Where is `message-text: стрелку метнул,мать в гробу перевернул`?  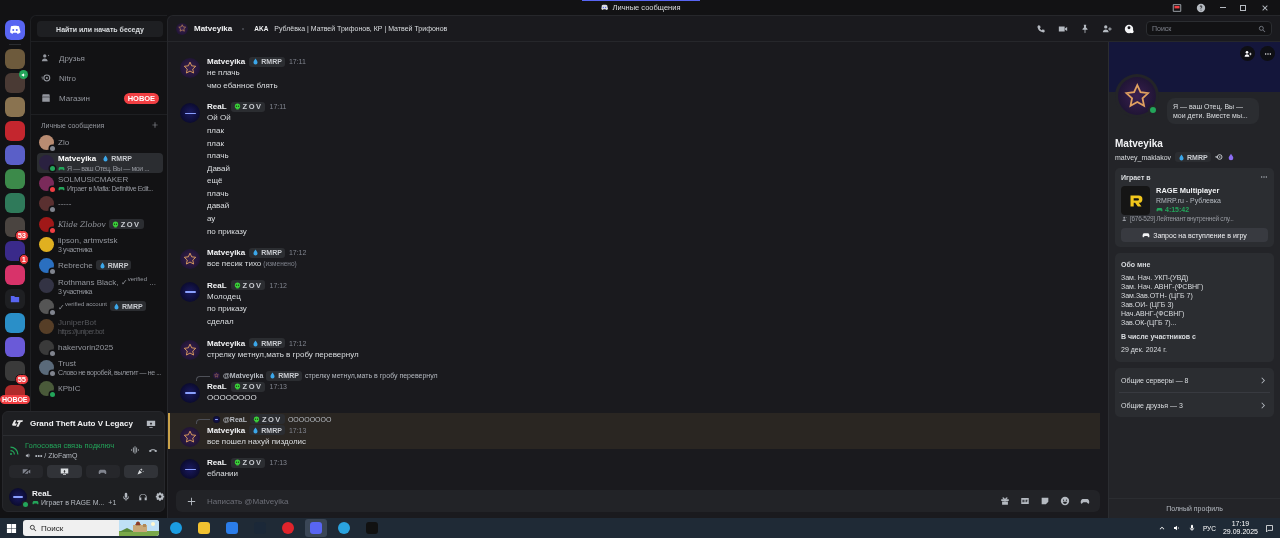 message-text: стрелку метнул,мать в гробу перевернул is located at coordinates (283, 354).